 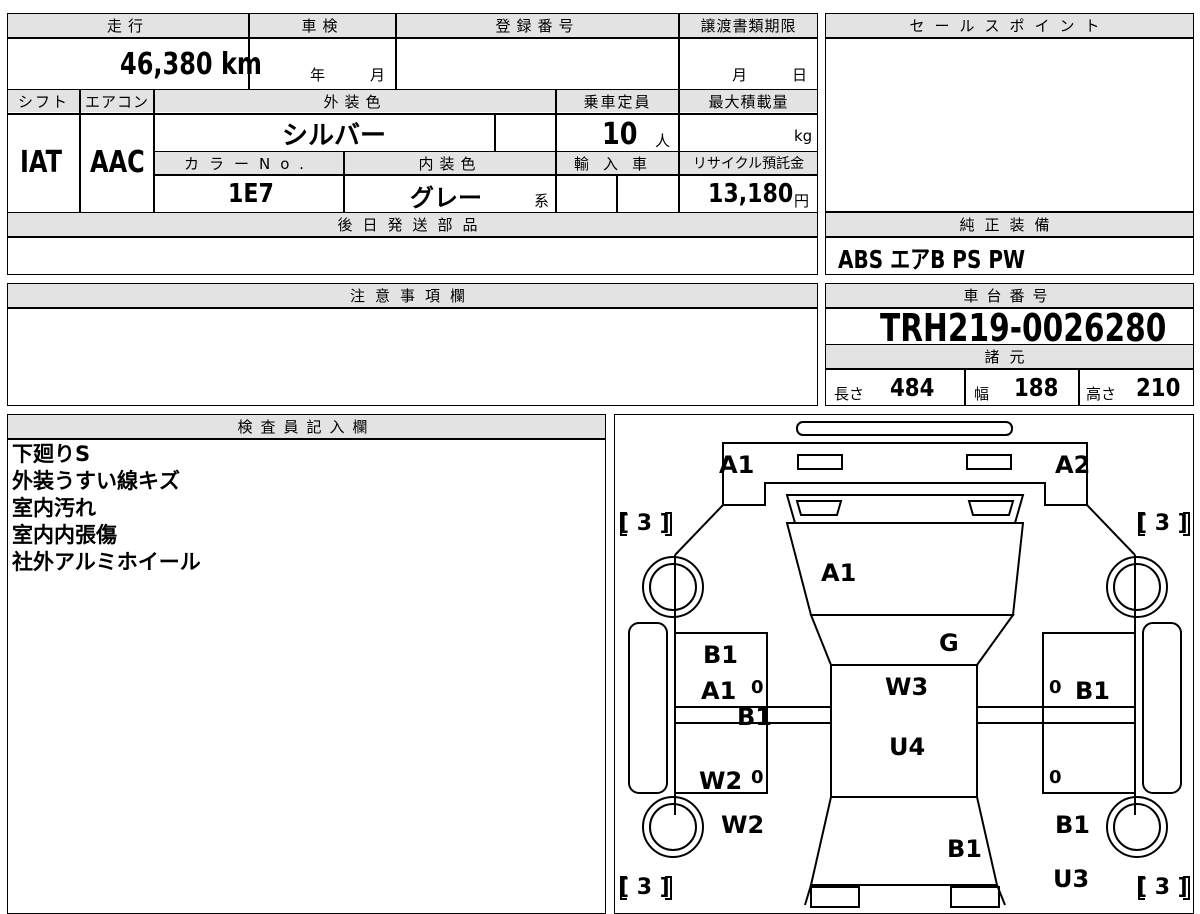 I want to click on transfer-month-unit: 月, so click(x=740, y=75).